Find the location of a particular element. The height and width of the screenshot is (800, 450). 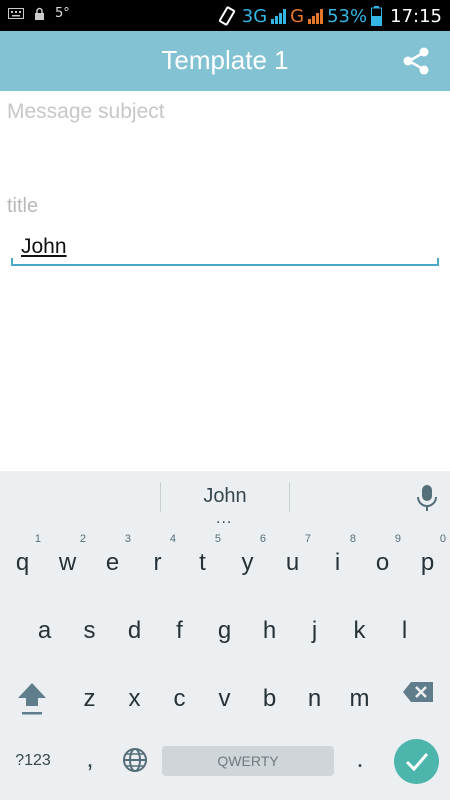

space-key: QWERTY is located at coordinates (248, 761).